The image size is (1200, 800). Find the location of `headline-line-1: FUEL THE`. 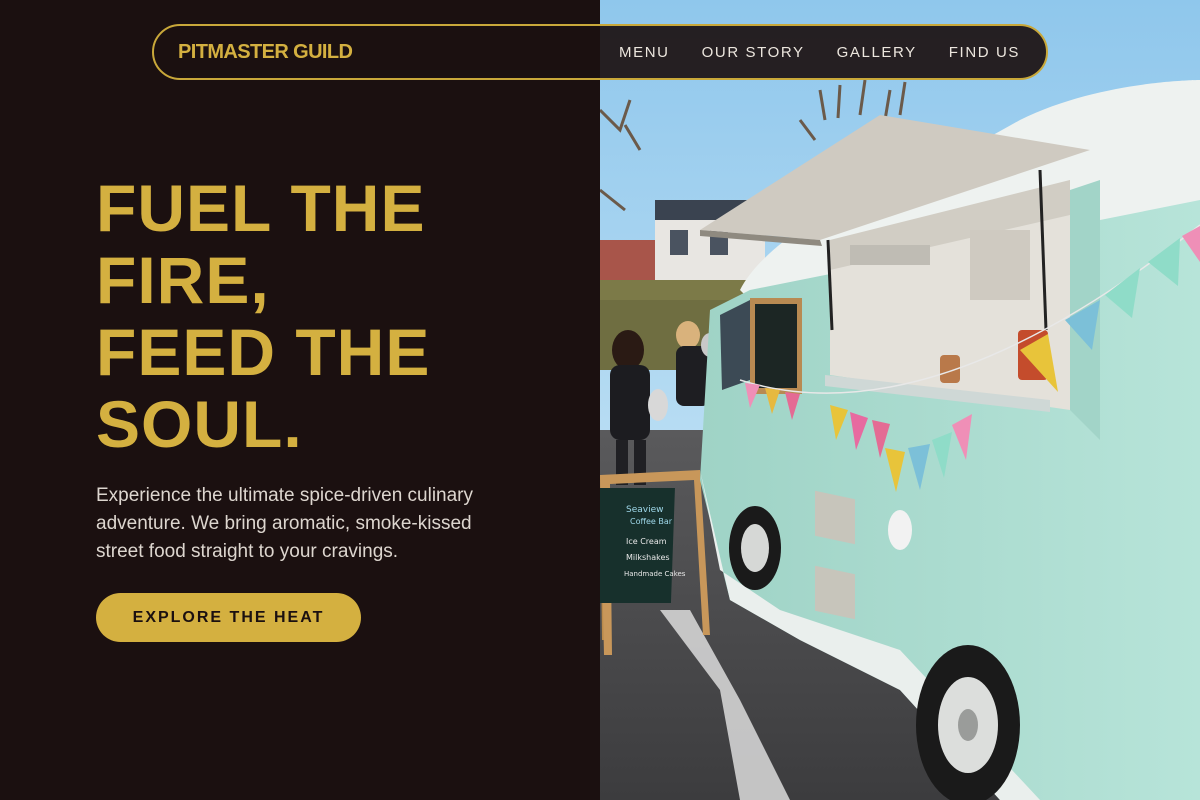

headline-line-1: FUEL THE is located at coordinates (261, 208).